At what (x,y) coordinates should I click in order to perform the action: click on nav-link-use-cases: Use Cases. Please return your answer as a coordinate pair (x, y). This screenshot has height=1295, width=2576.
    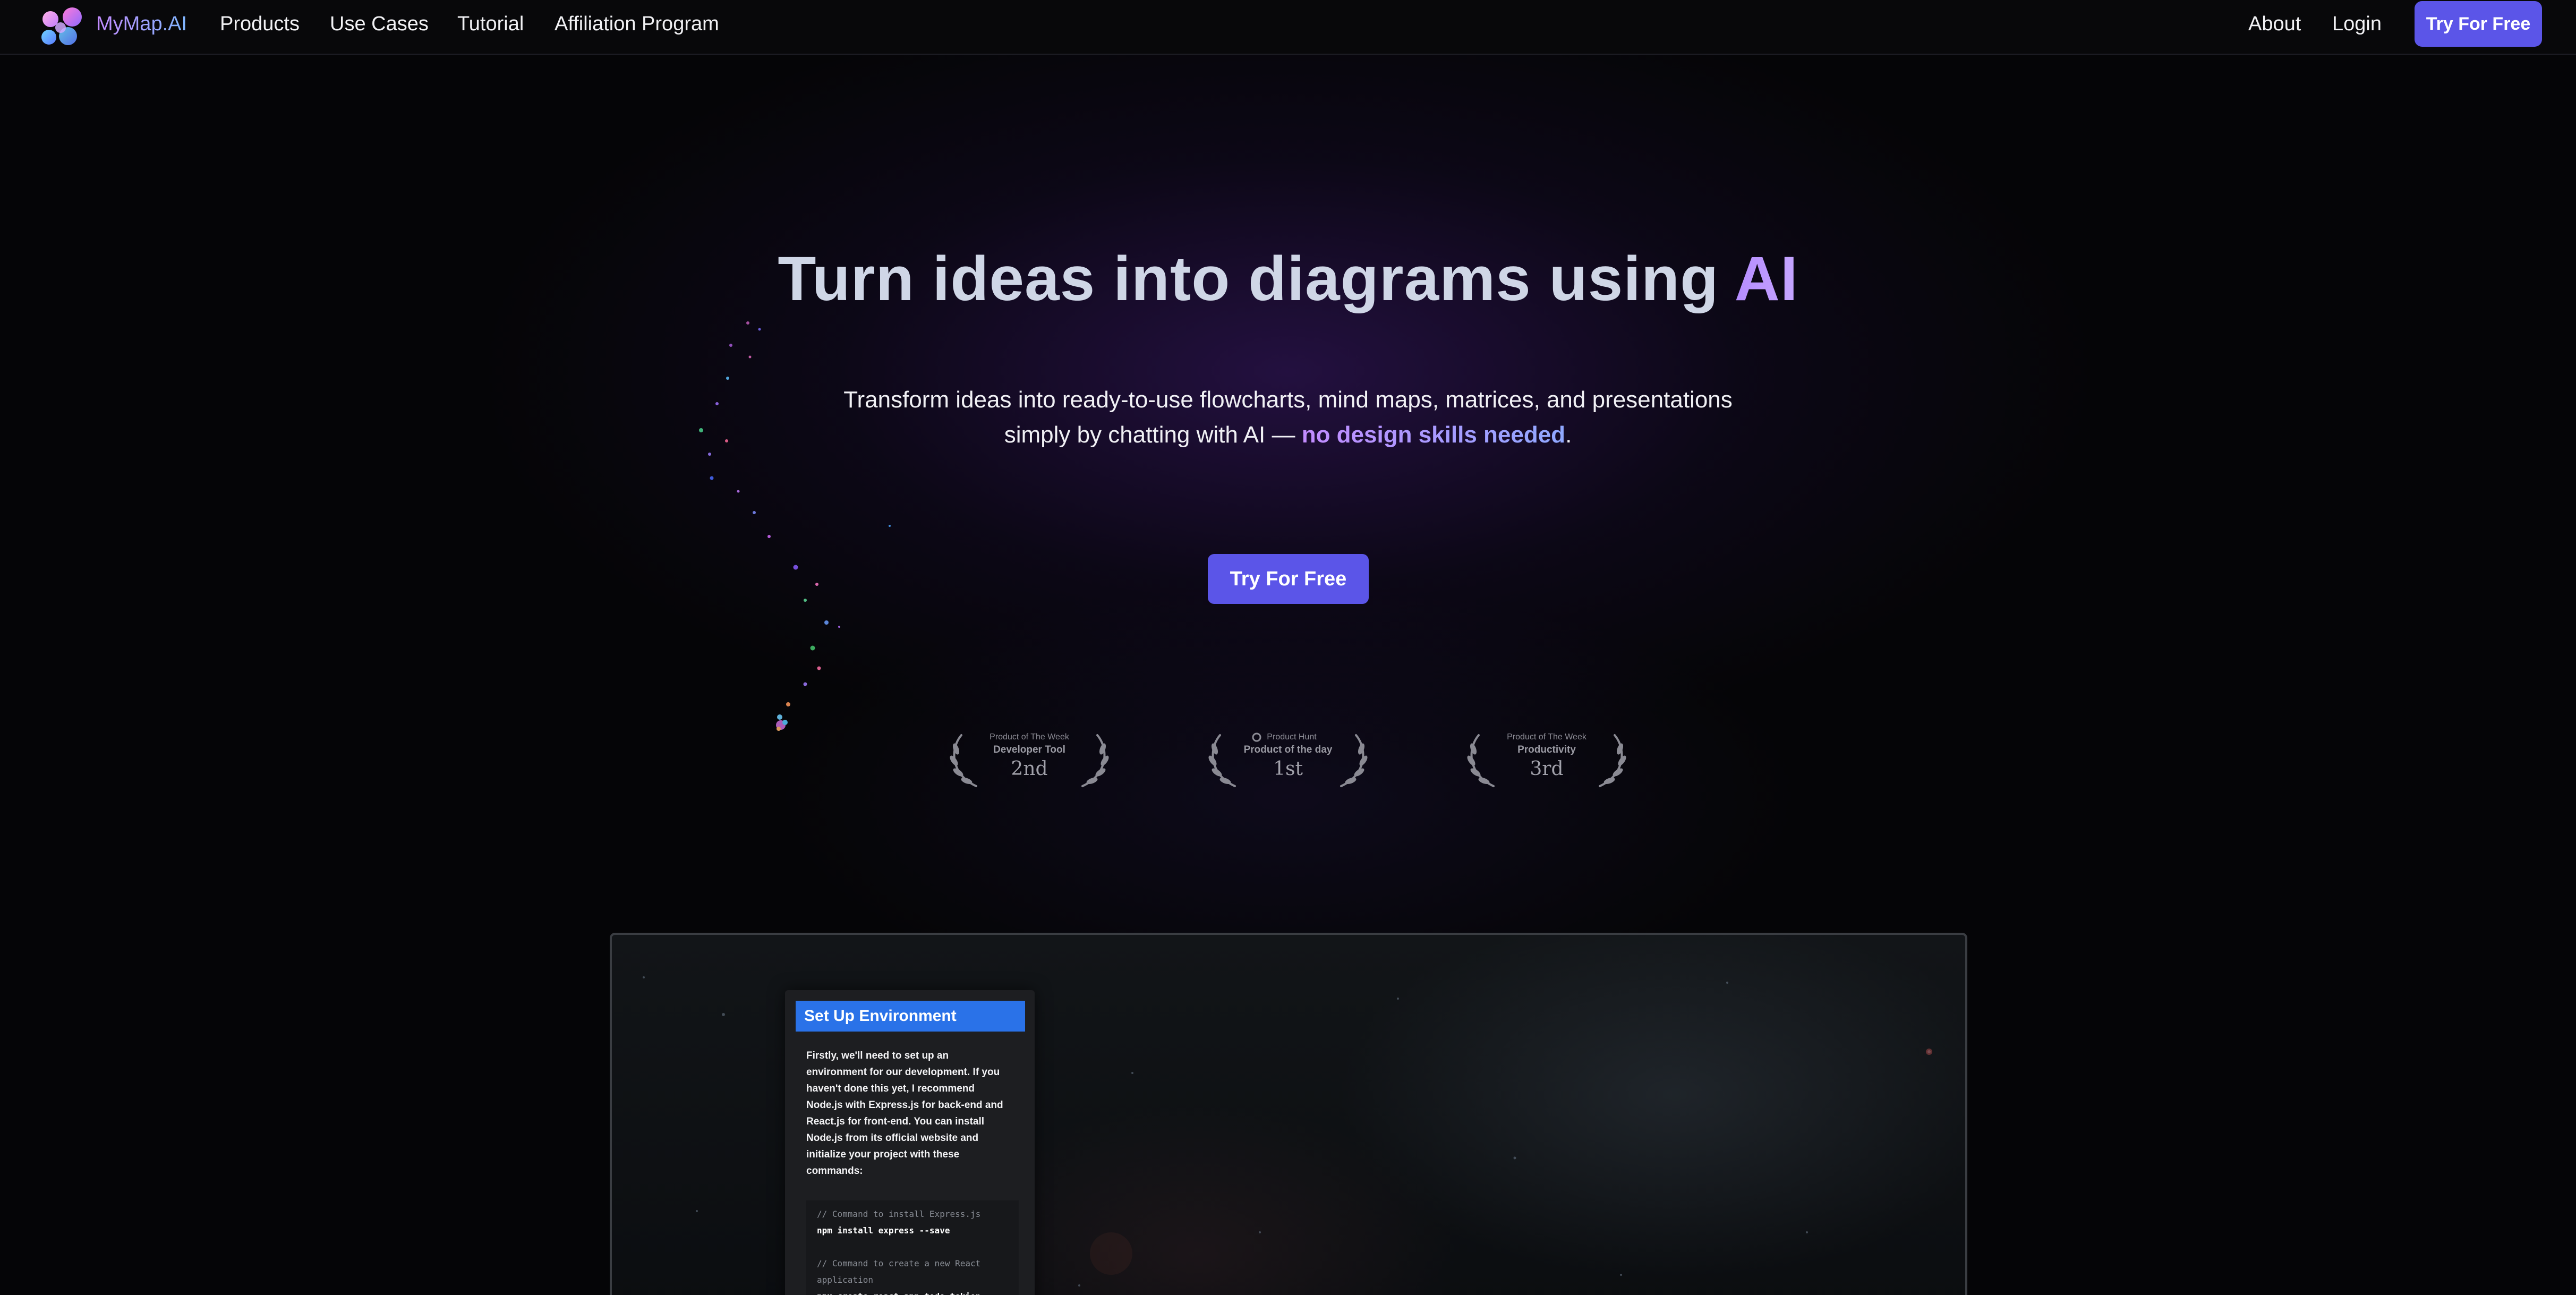
    Looking at the image, I should click on (379, 24).